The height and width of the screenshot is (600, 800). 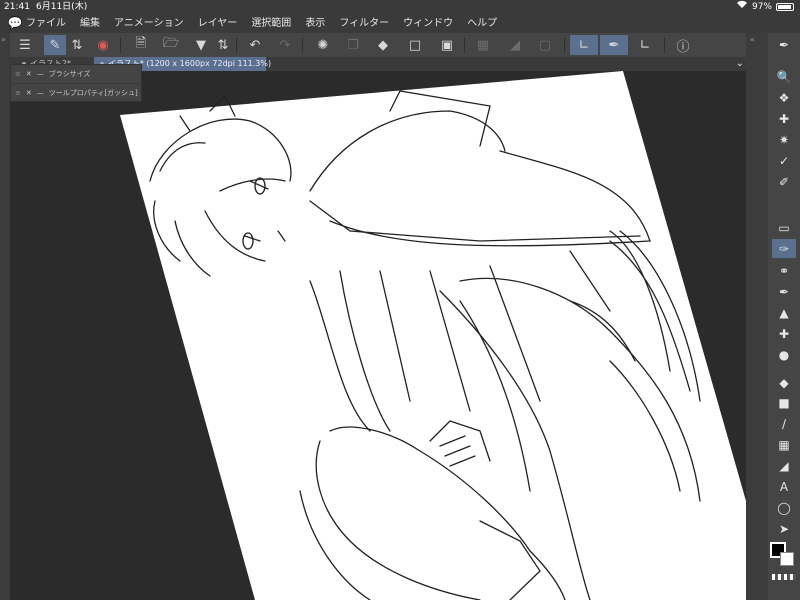 What do you see at coordinates (784, 528) in the screenshot?
I see `pointer-icon: ➤` at bounding box center [784, 528].